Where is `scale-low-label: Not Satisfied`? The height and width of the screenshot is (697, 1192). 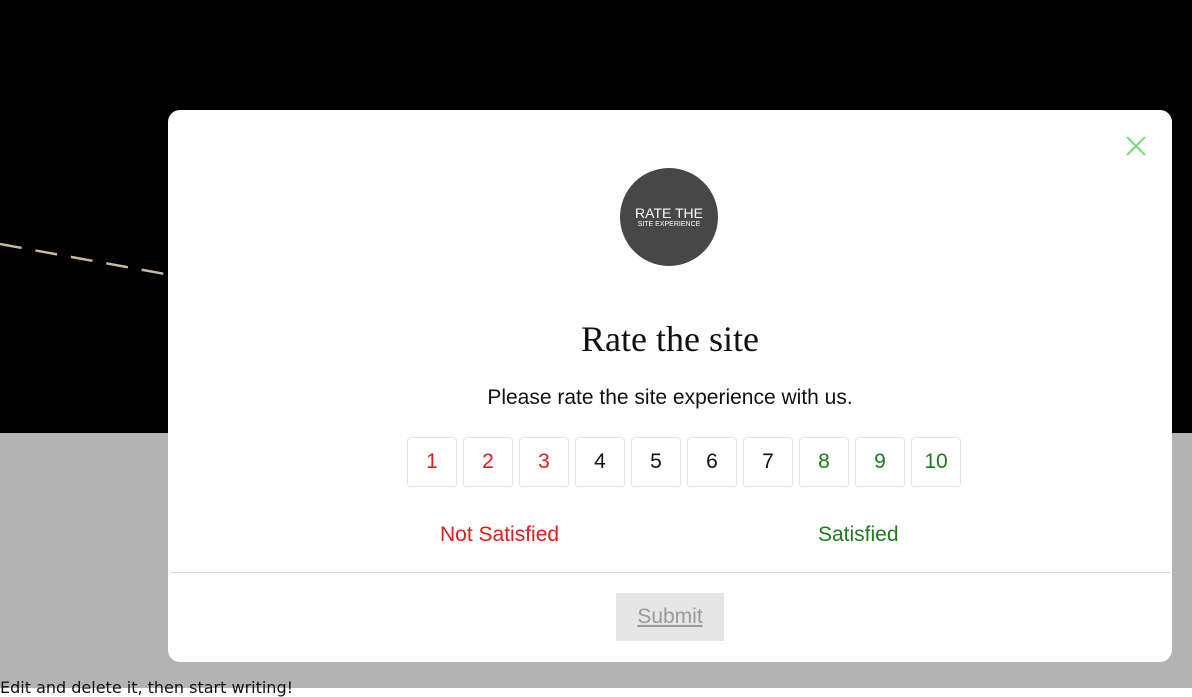
scale-low-label: Not Satisfied is located at coordinates (500, 534).